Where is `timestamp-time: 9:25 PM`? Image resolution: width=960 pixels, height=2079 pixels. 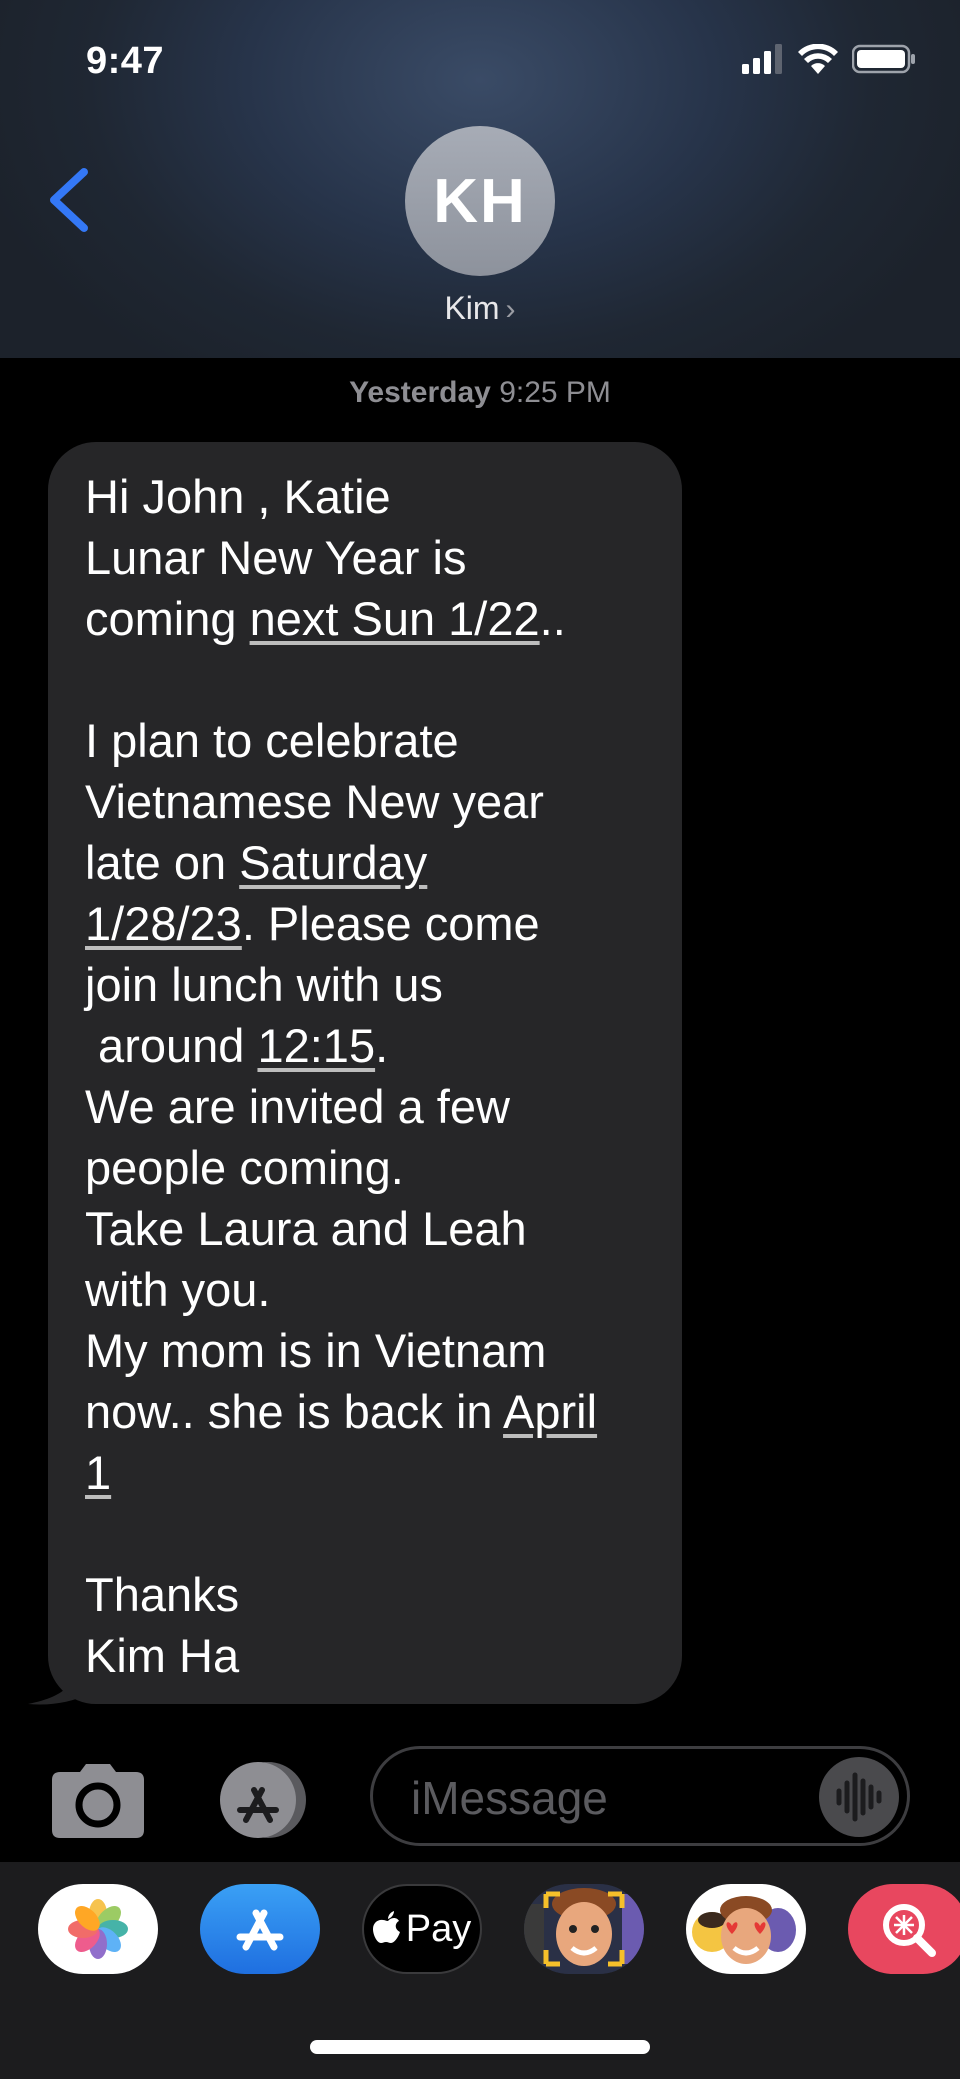 timestamp-time: 9:25 PM is located at coordinates (555, 392).